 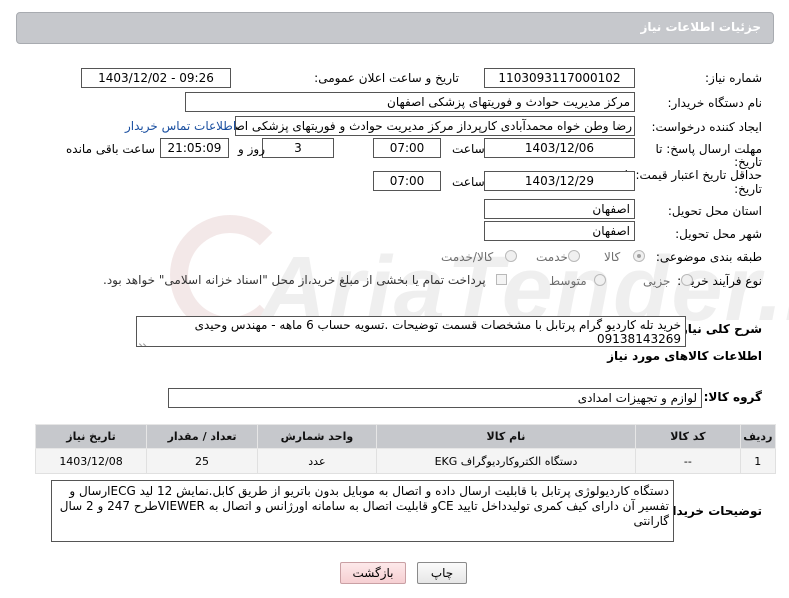 I want to click on process-radio-medium, so click(x=600, y=280).